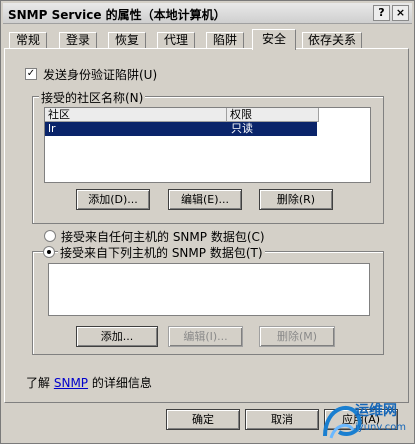 This screenshot has width=415, height=444. I want to click on learn-more-text: 了解 SNMP 的详细信息, so click(89, 382).